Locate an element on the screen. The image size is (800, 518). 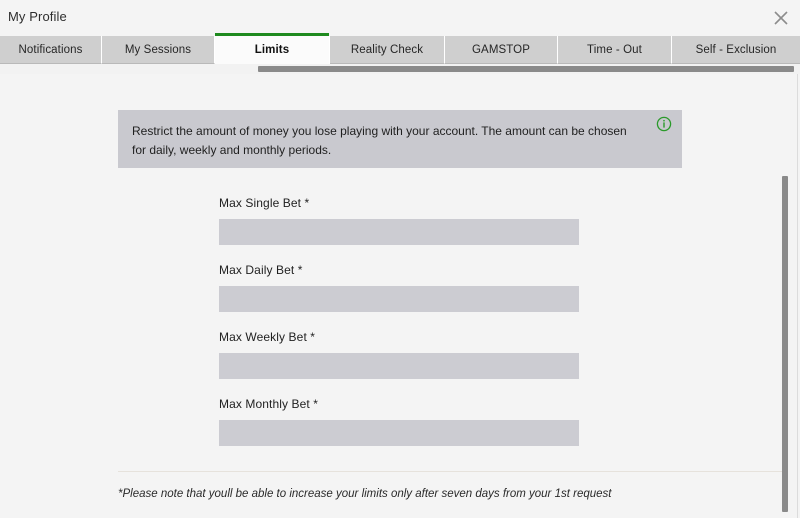
tab-time-out: Time - Out is located at coordinates (615, 50).